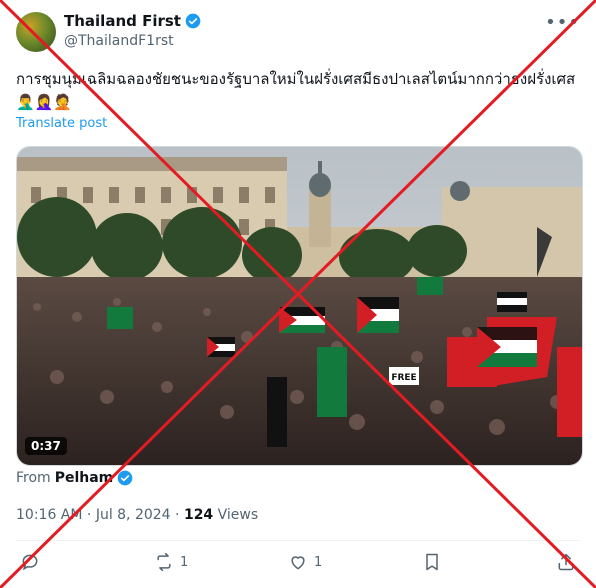 The width and height of the screenshot is (596, 588). What do you see at coordinates (33, 478) in the screenshot?
I see `from-prefix: From` at bounding box center [33, 478].